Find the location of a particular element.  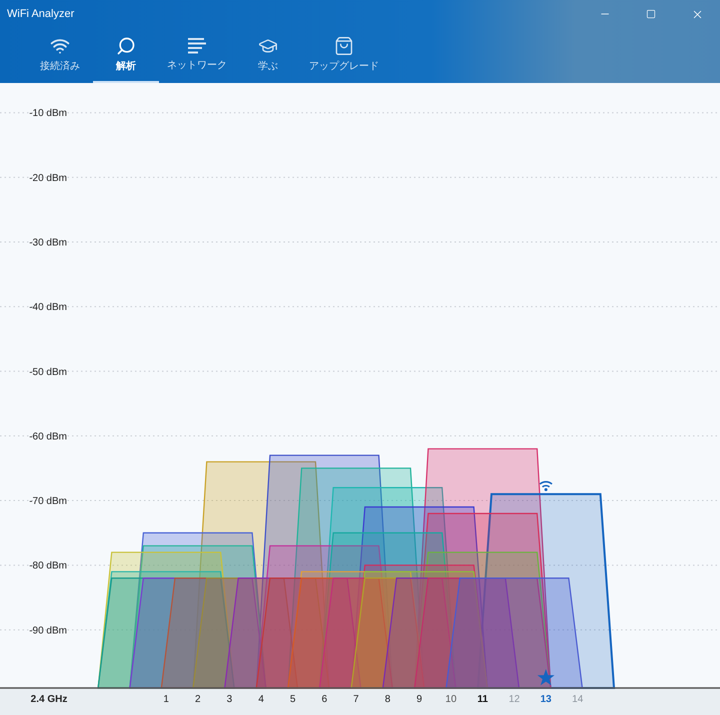

nav-tab: 学ぶ is located at coordinates (268, 55).